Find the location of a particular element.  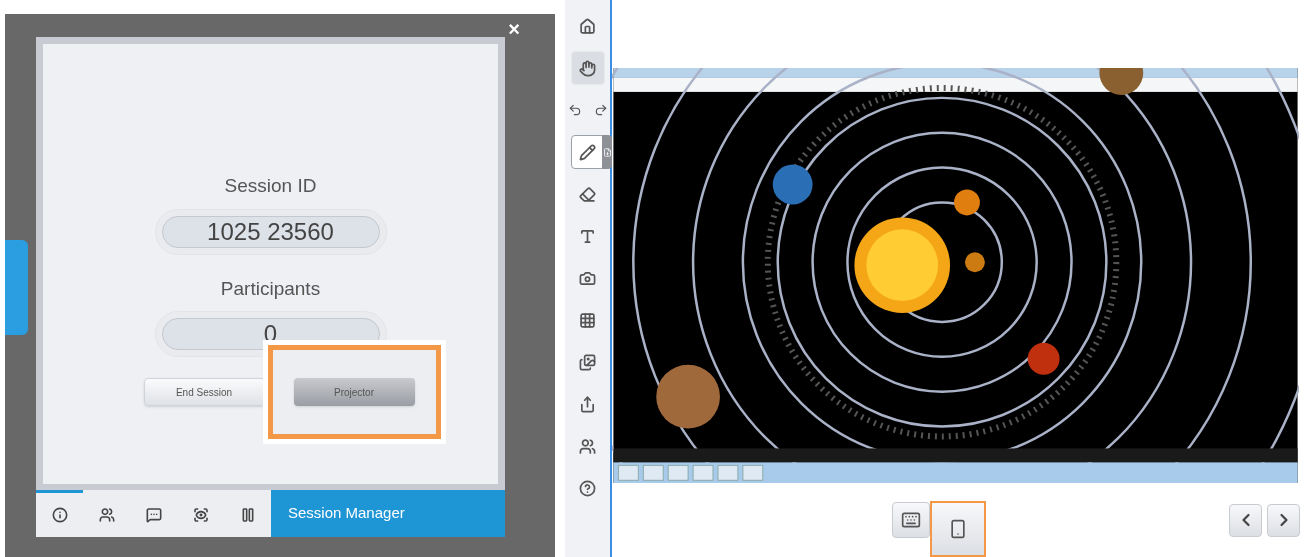

side-handle is located at coordinates (16, 287).